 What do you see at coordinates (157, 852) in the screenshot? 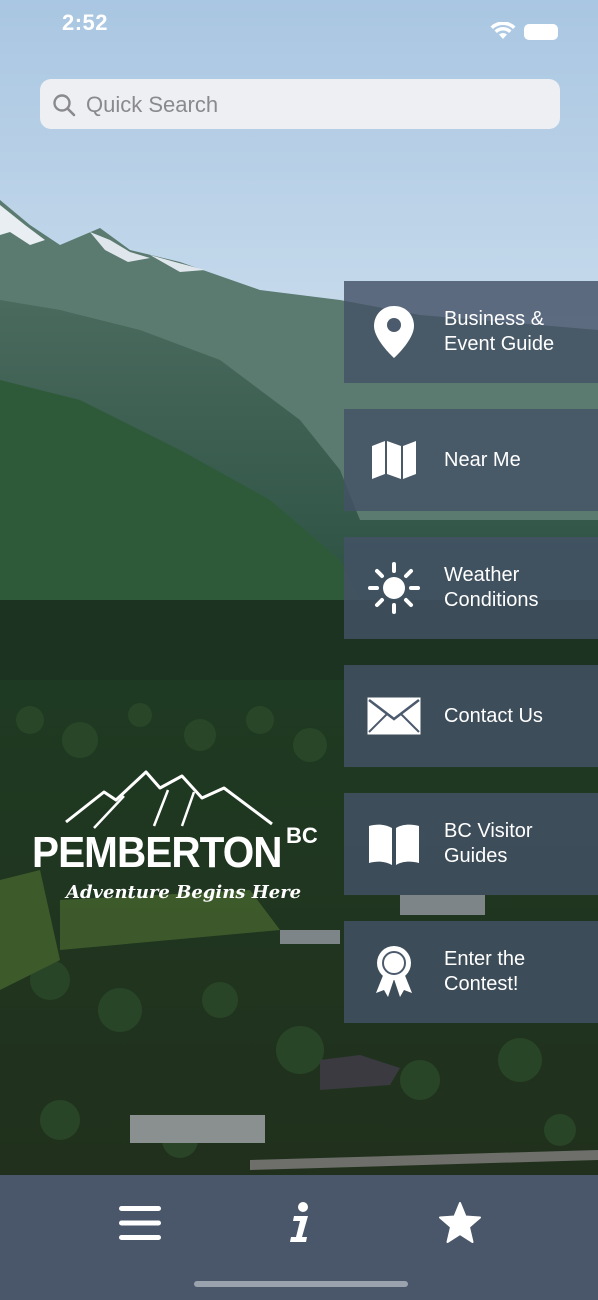
I see `logo-wordmark: PEMBERTON` at bounding box center [157, 852].